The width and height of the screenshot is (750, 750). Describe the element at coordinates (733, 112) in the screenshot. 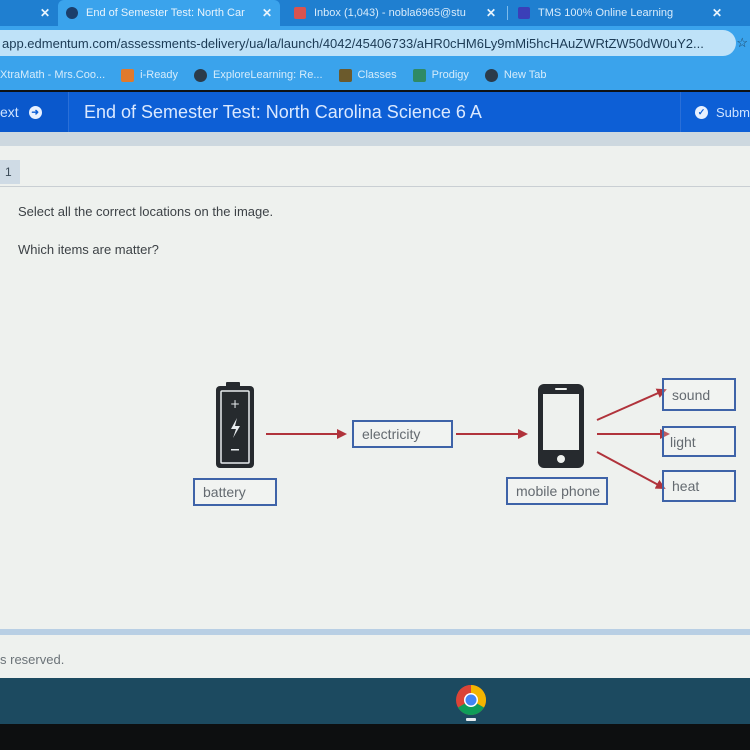

I see `submit-label: Subm` at that location.